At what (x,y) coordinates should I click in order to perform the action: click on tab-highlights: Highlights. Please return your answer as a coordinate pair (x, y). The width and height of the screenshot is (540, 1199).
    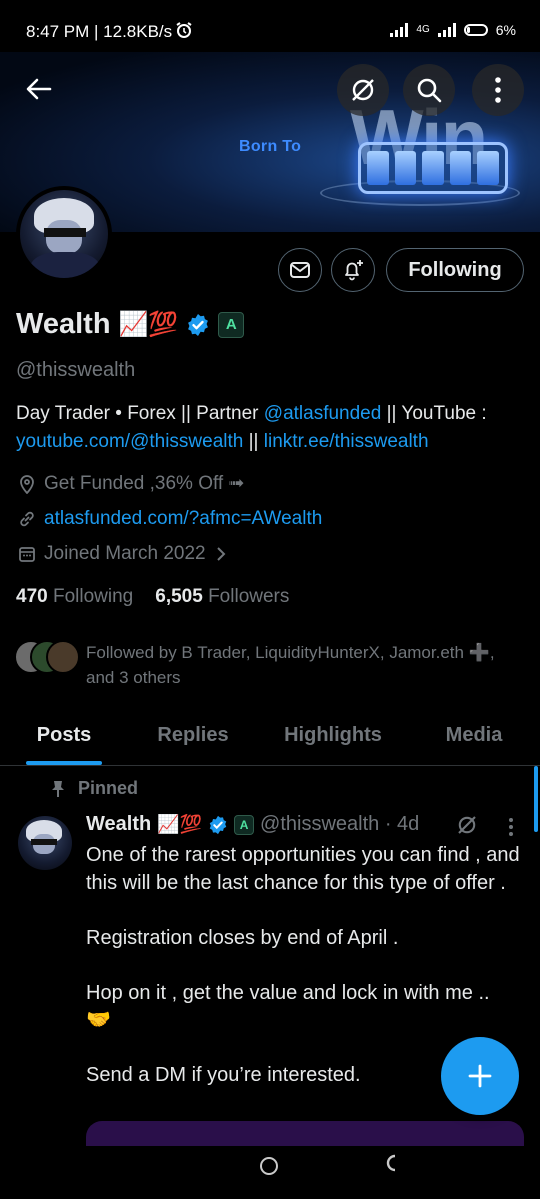
    Looking at the image, I should click on (333, 737).